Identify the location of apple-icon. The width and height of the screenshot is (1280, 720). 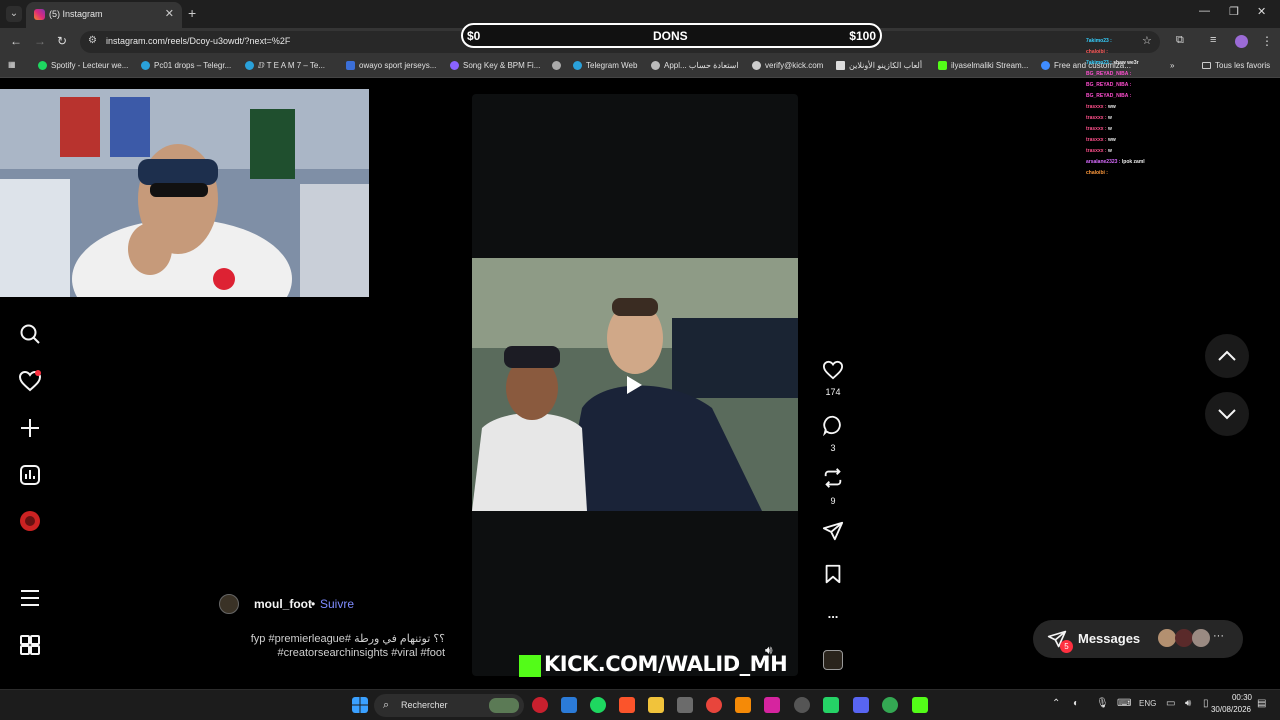
(655, 65).